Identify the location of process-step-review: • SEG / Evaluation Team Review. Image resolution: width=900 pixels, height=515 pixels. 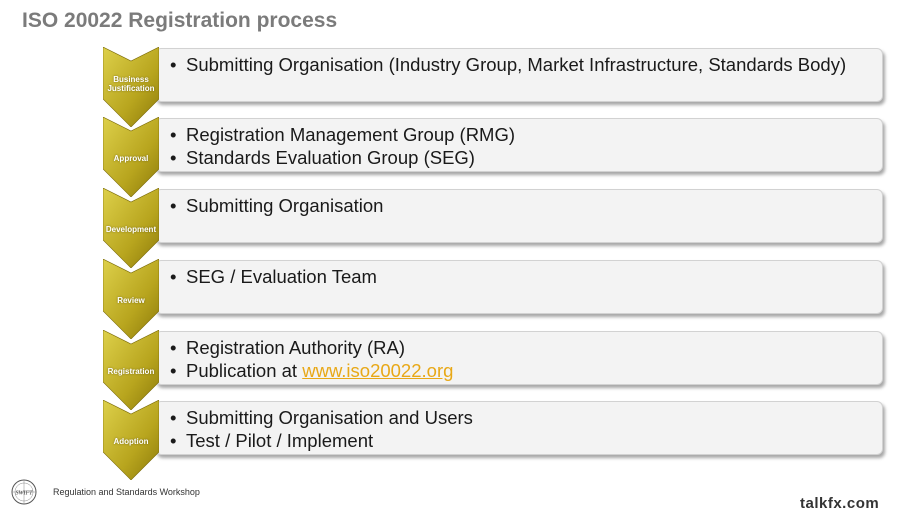
(495, 299).